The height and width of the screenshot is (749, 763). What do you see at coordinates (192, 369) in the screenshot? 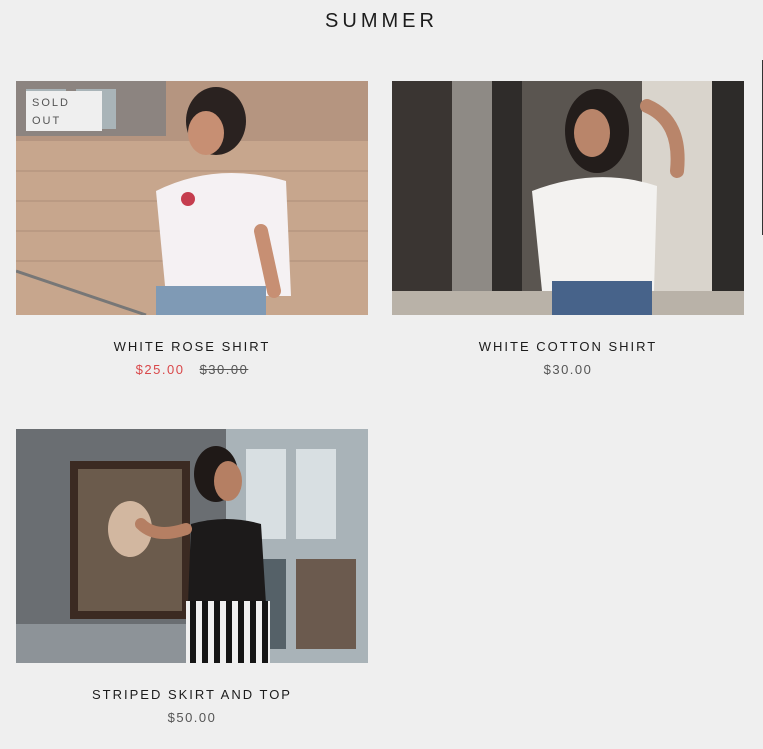
I see `product-price: $25.00 $30.00` at bounding box center [192, 369].